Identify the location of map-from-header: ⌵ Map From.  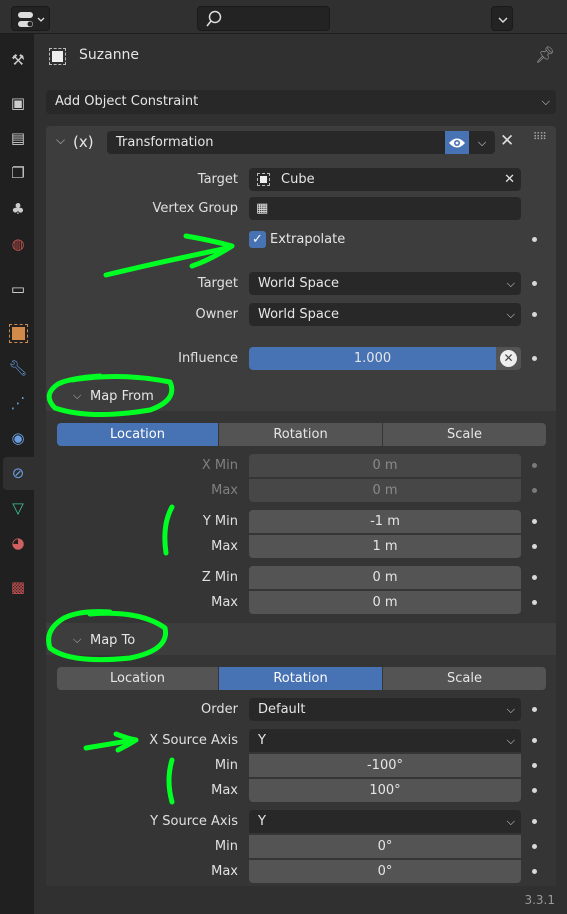
(301, 397).